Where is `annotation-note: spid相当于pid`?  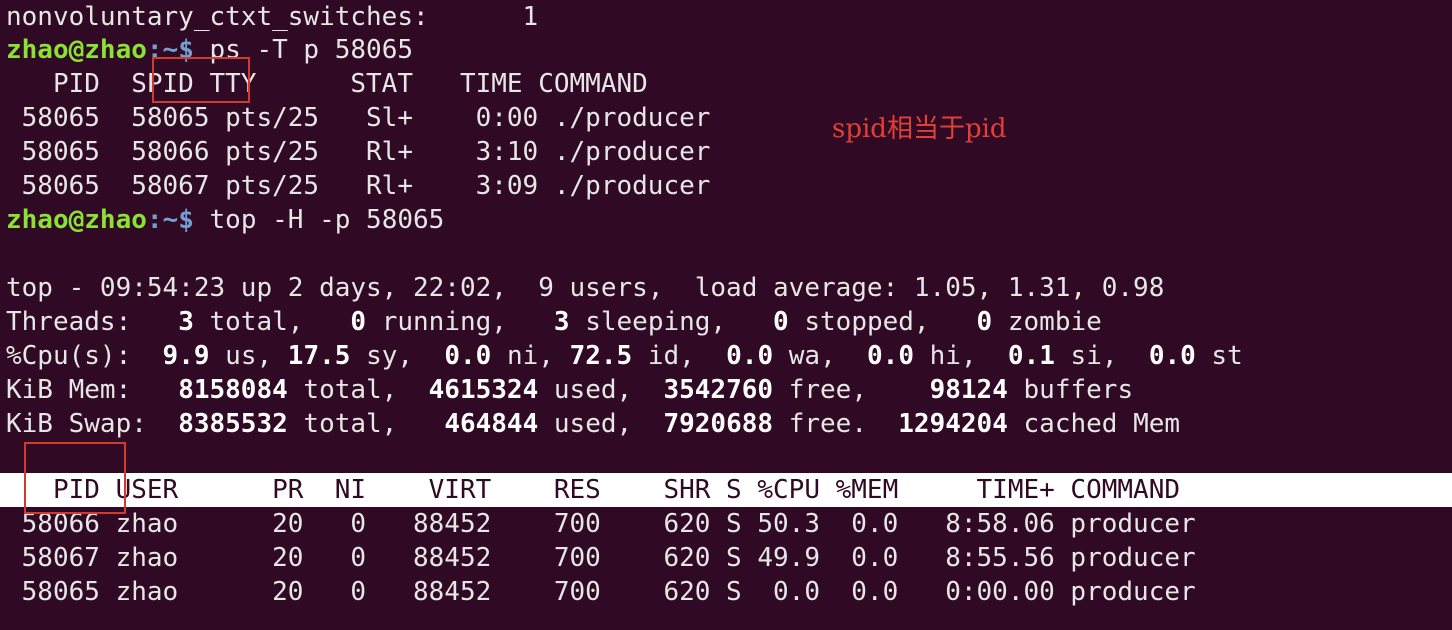 annotation-note: spid相当于pid is located at coordinates (919, 129).